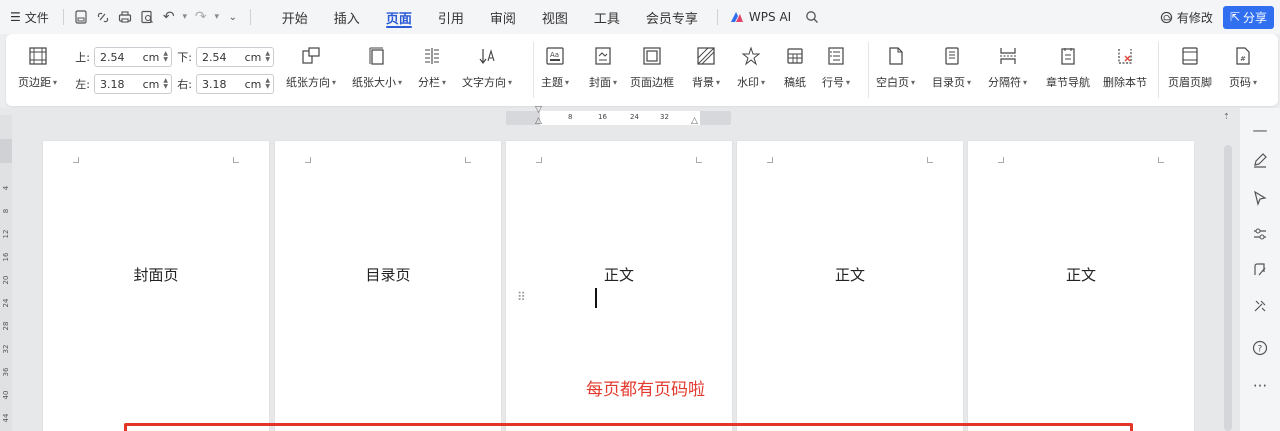  I want to click on undo-icon: ↶, so click(169, 17).